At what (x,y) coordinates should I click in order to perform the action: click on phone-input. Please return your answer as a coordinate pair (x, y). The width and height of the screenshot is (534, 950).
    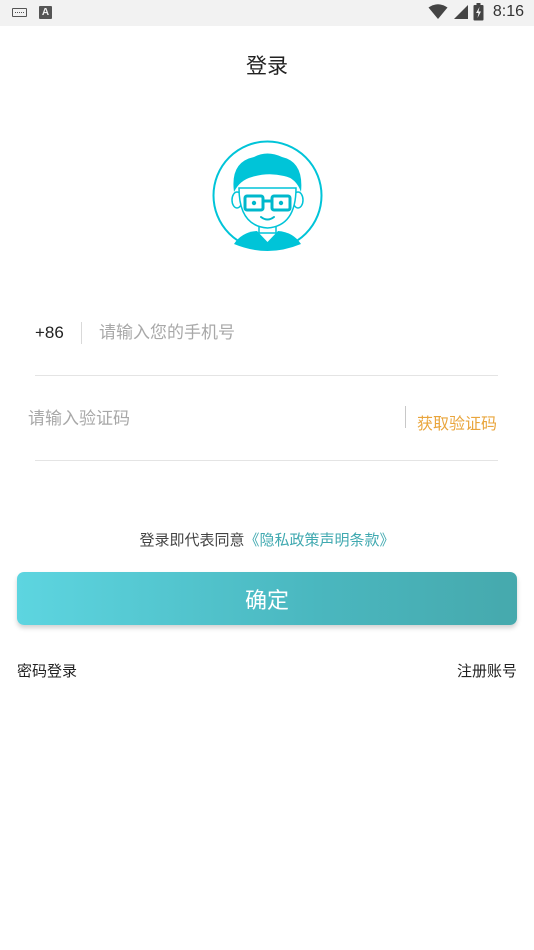
    Looking at the image, I should click on (294, 333).